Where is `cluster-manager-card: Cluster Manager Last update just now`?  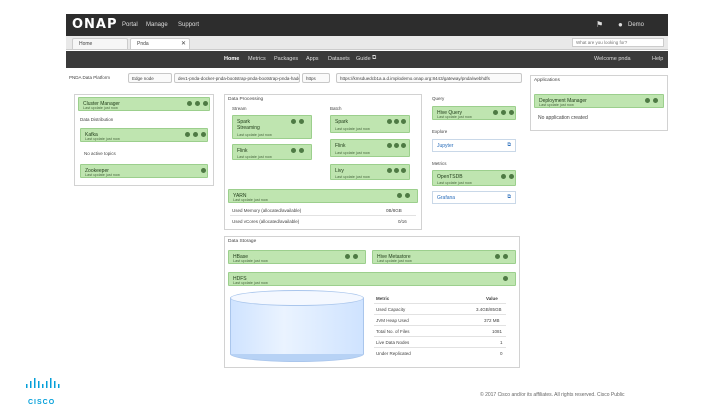
cluster-manager-card: Cluster Manager Last update just now is located at coordinates (144, 104).